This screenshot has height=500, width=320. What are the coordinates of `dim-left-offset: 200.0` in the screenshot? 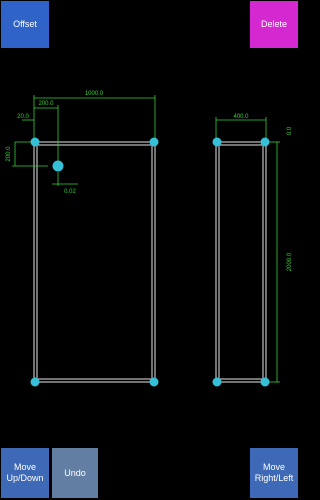 It's located at (9, 154).